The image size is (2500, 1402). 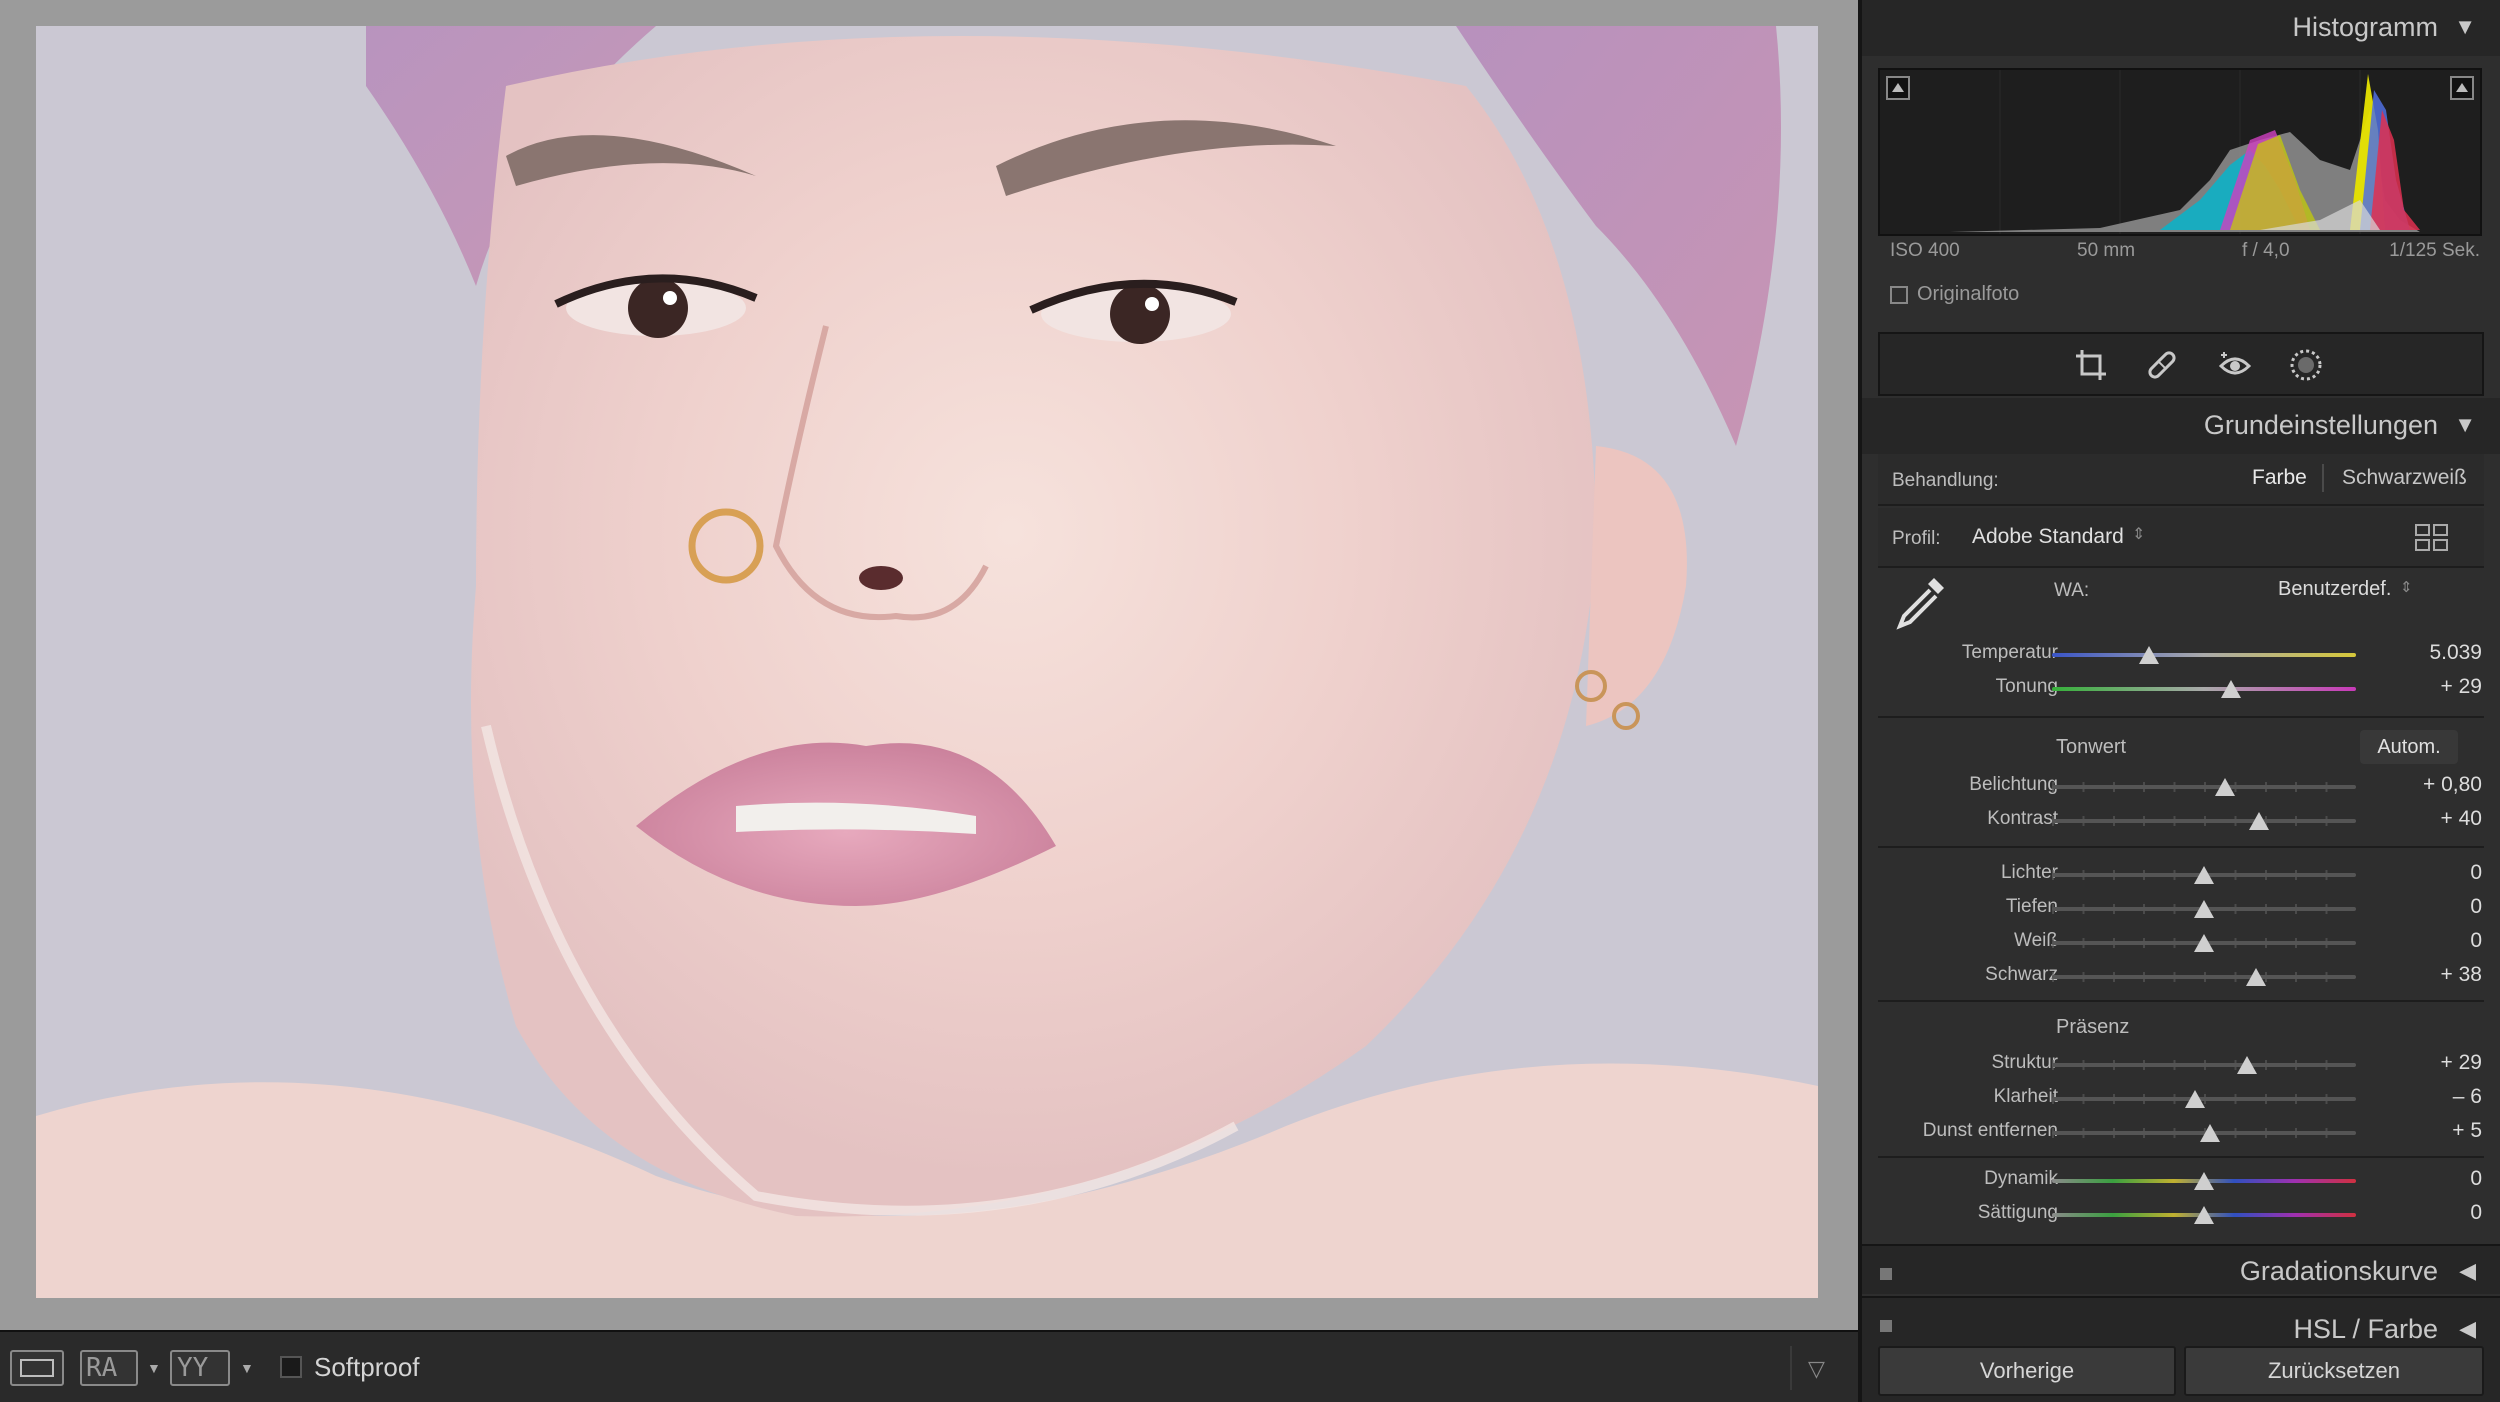 I want to click on slider-value: + 38, so click(x=2461, y=975).